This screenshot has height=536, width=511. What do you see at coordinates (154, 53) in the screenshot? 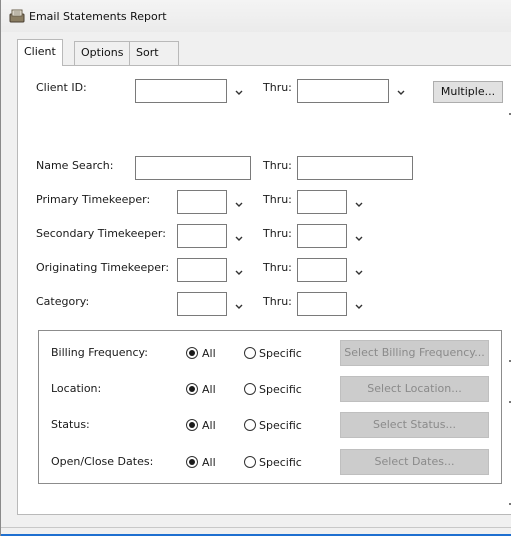
I see `tab-sort: Sort` at bounding box center [154, 53].